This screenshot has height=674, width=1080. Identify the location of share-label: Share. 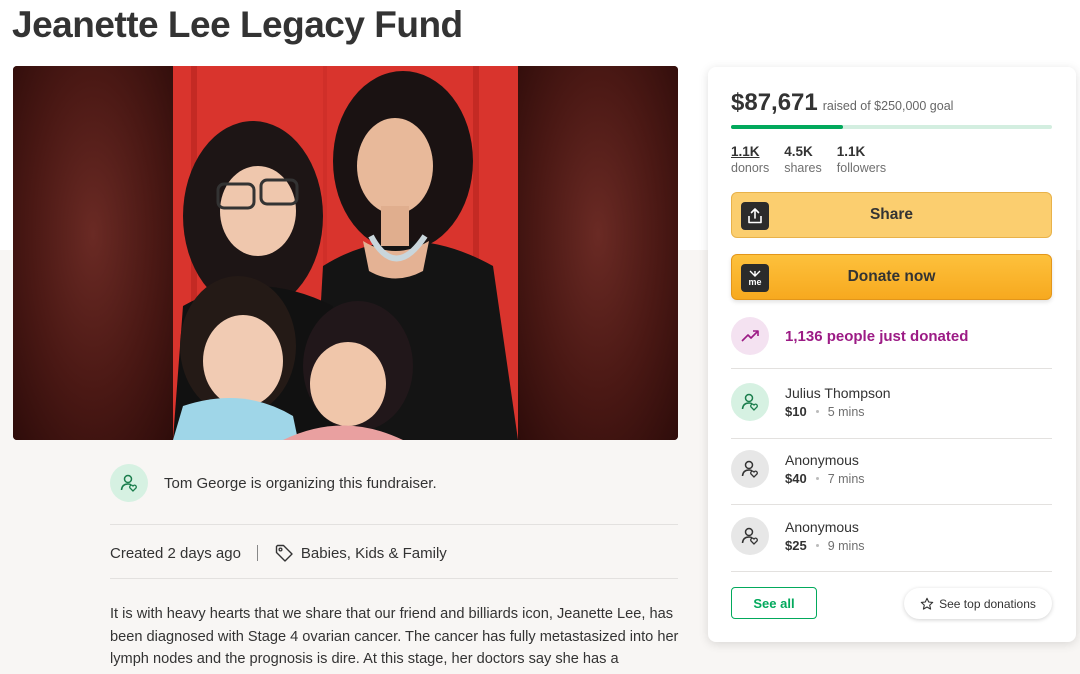
(891, 214).